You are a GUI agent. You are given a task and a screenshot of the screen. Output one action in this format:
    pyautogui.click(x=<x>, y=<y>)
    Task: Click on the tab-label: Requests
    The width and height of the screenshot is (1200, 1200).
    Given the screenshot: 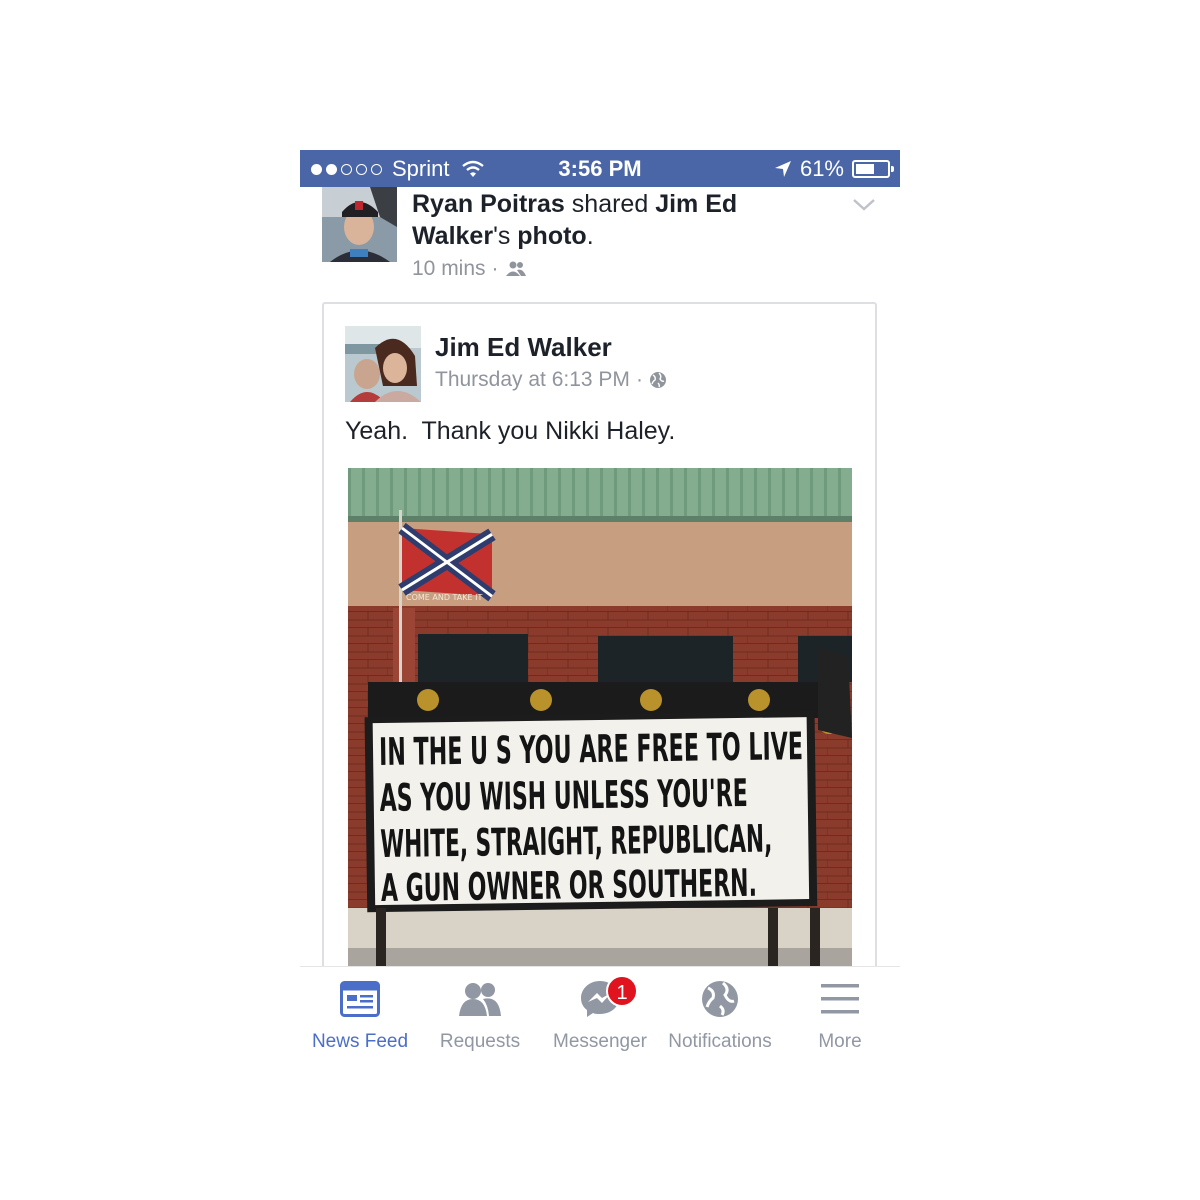 What is the action you would take?
    pyautogui.click(x=480, y=1041)
    